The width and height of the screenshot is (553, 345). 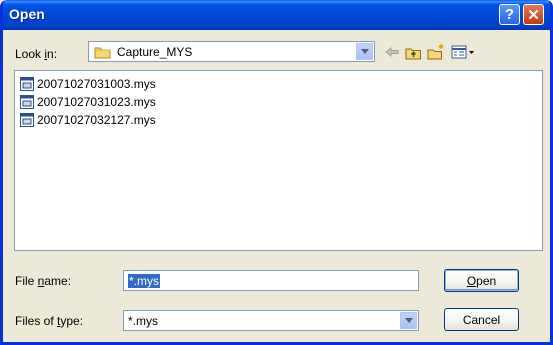 What do you see at coordinates (96, 84) in the screenshot?
I see `file-name: 20071027031003.mys` at bounding box center [96, 84].